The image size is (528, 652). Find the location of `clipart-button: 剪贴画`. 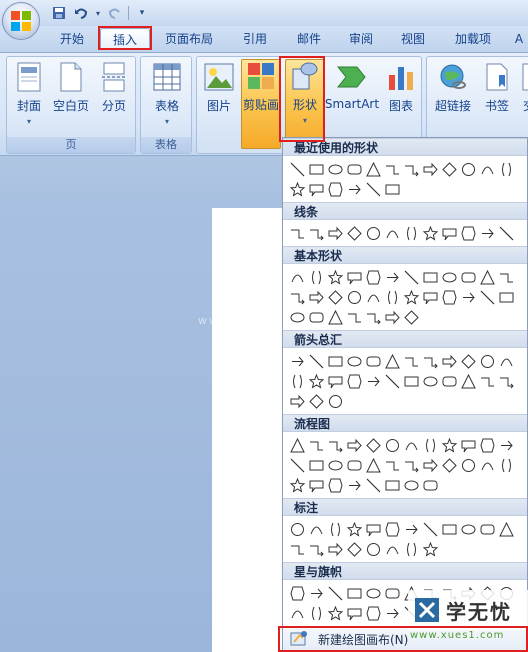

clipart-button: 剪贴画 is located at coordinates (261, 104).